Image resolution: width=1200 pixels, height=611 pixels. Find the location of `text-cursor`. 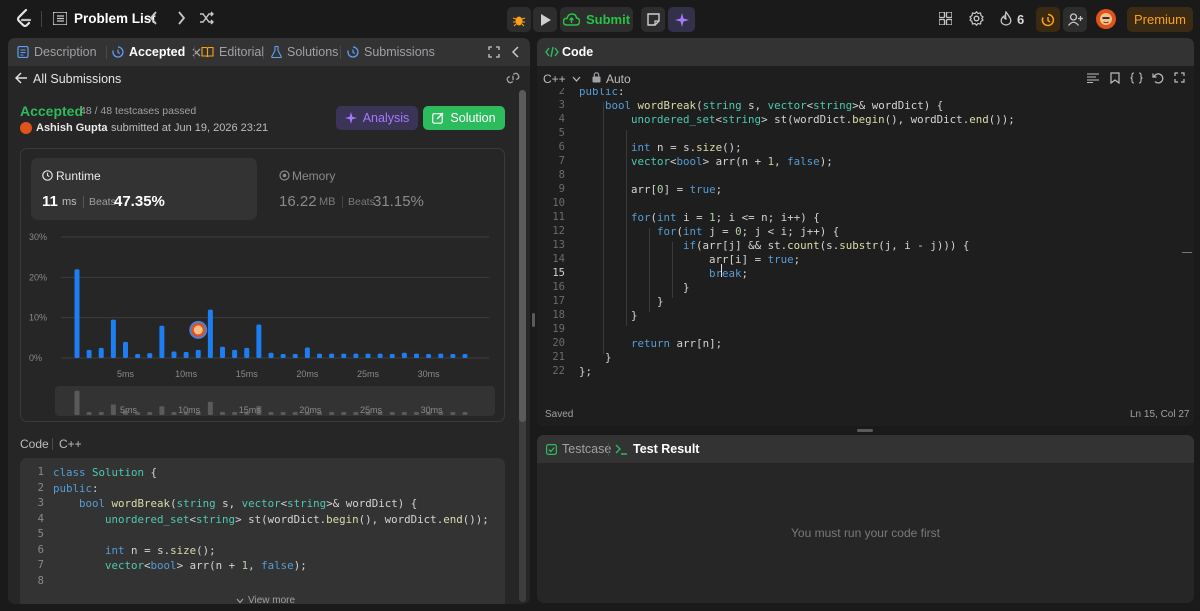

text-cursor is located at coordinates (721, 270).